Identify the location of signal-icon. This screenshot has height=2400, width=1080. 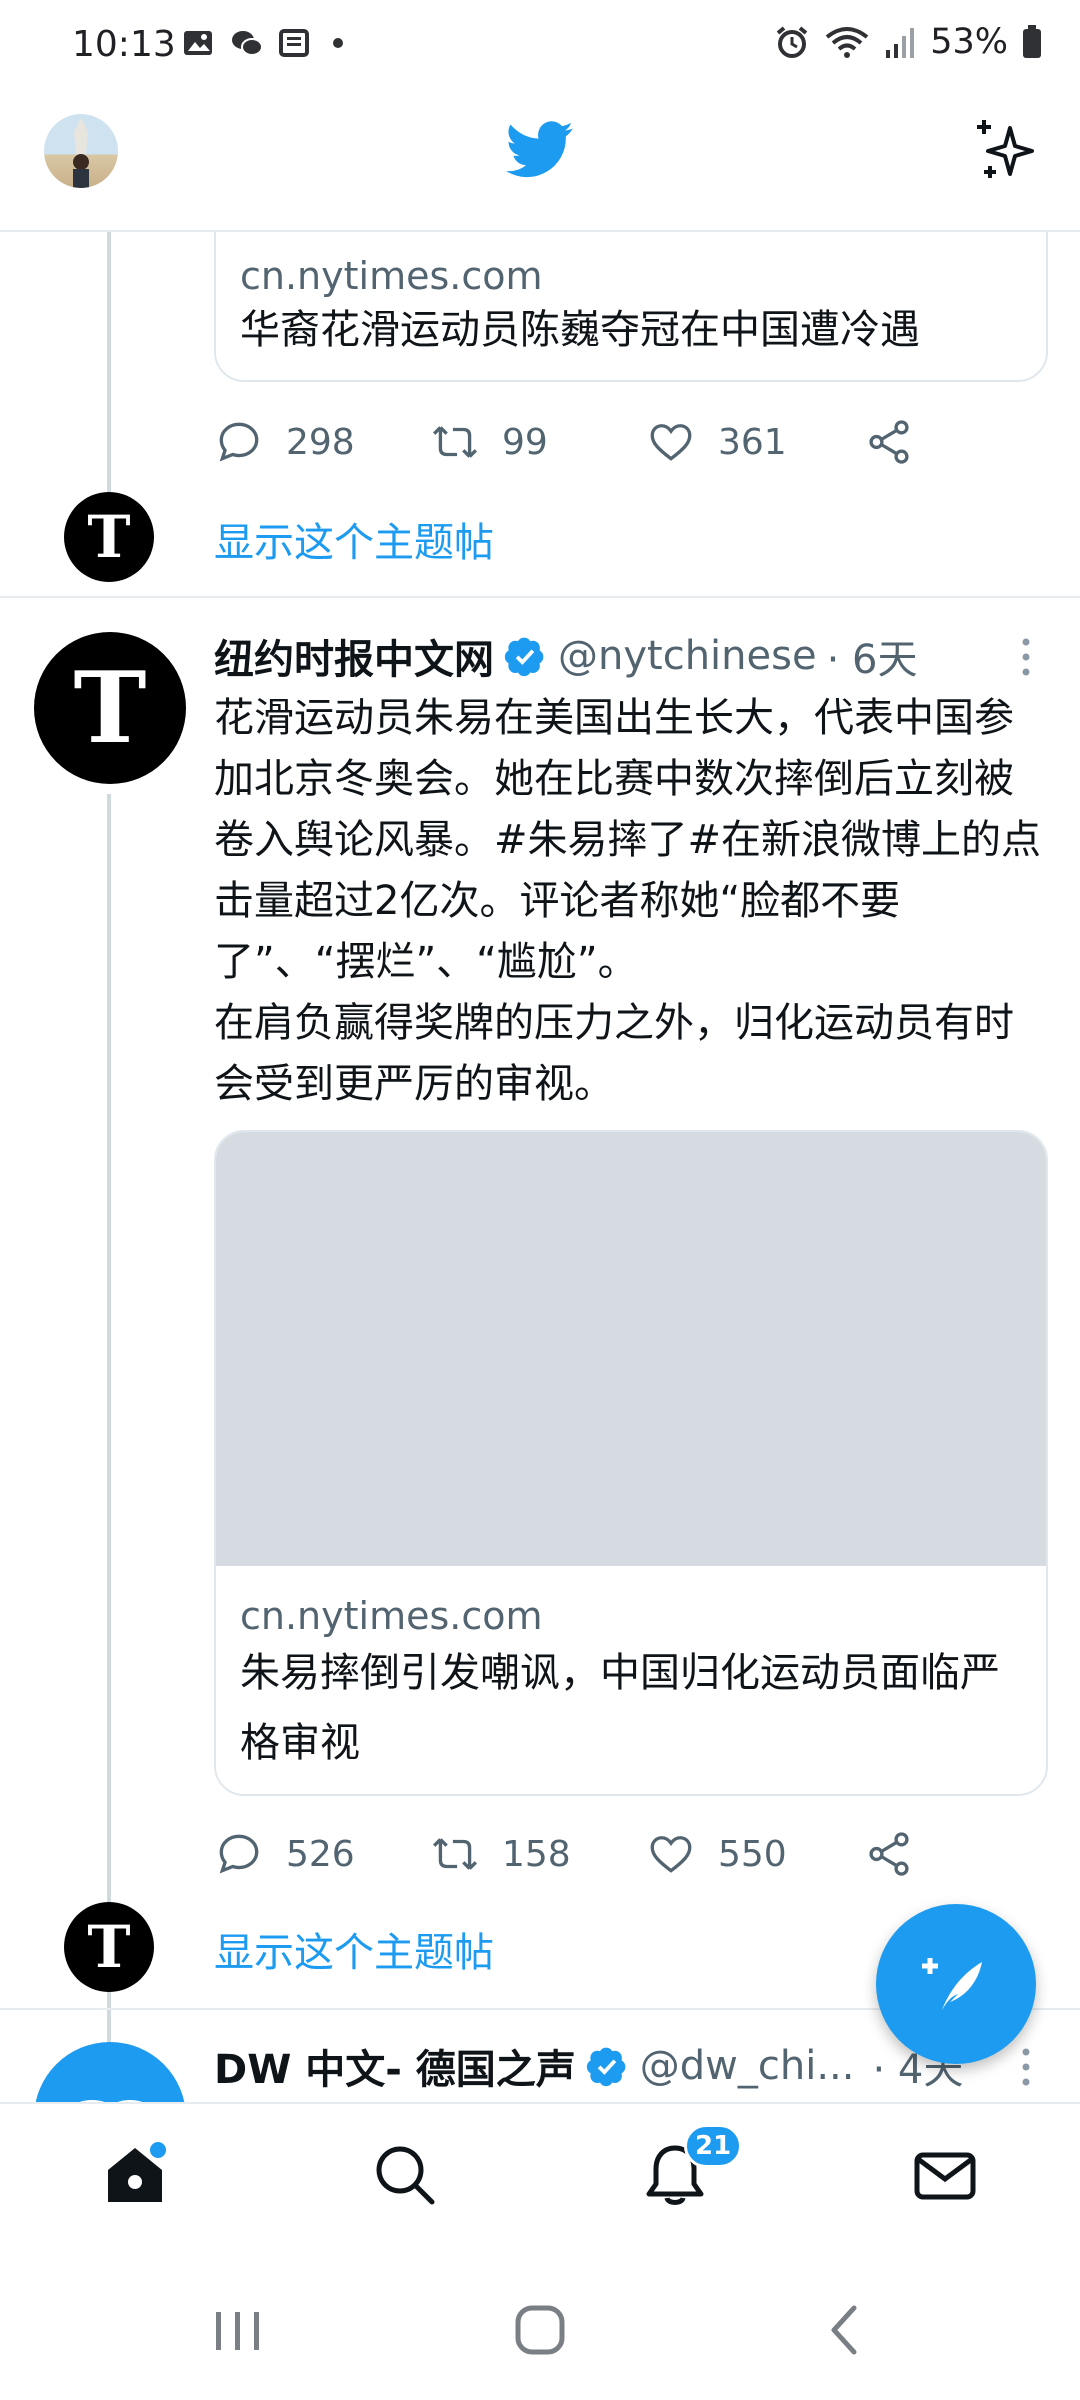
(900, 43).